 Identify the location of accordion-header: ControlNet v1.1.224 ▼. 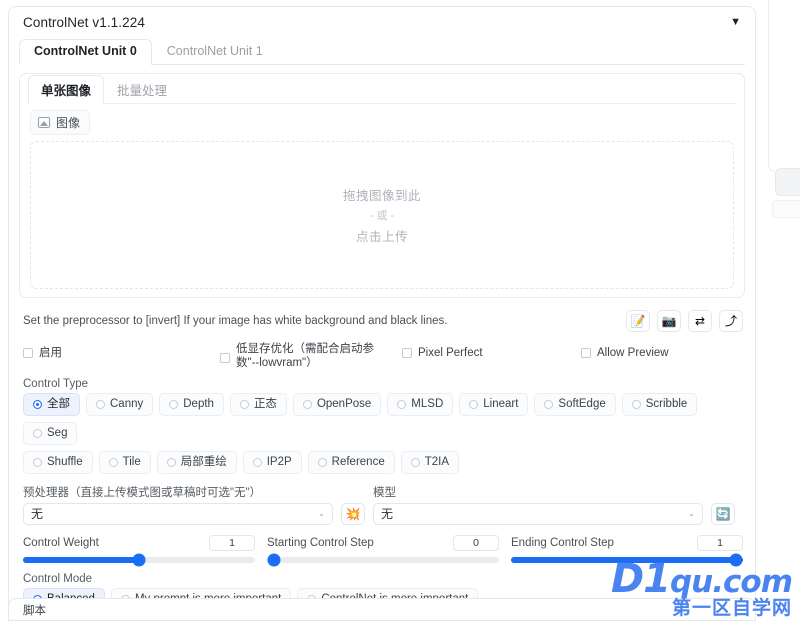
(382, 21).